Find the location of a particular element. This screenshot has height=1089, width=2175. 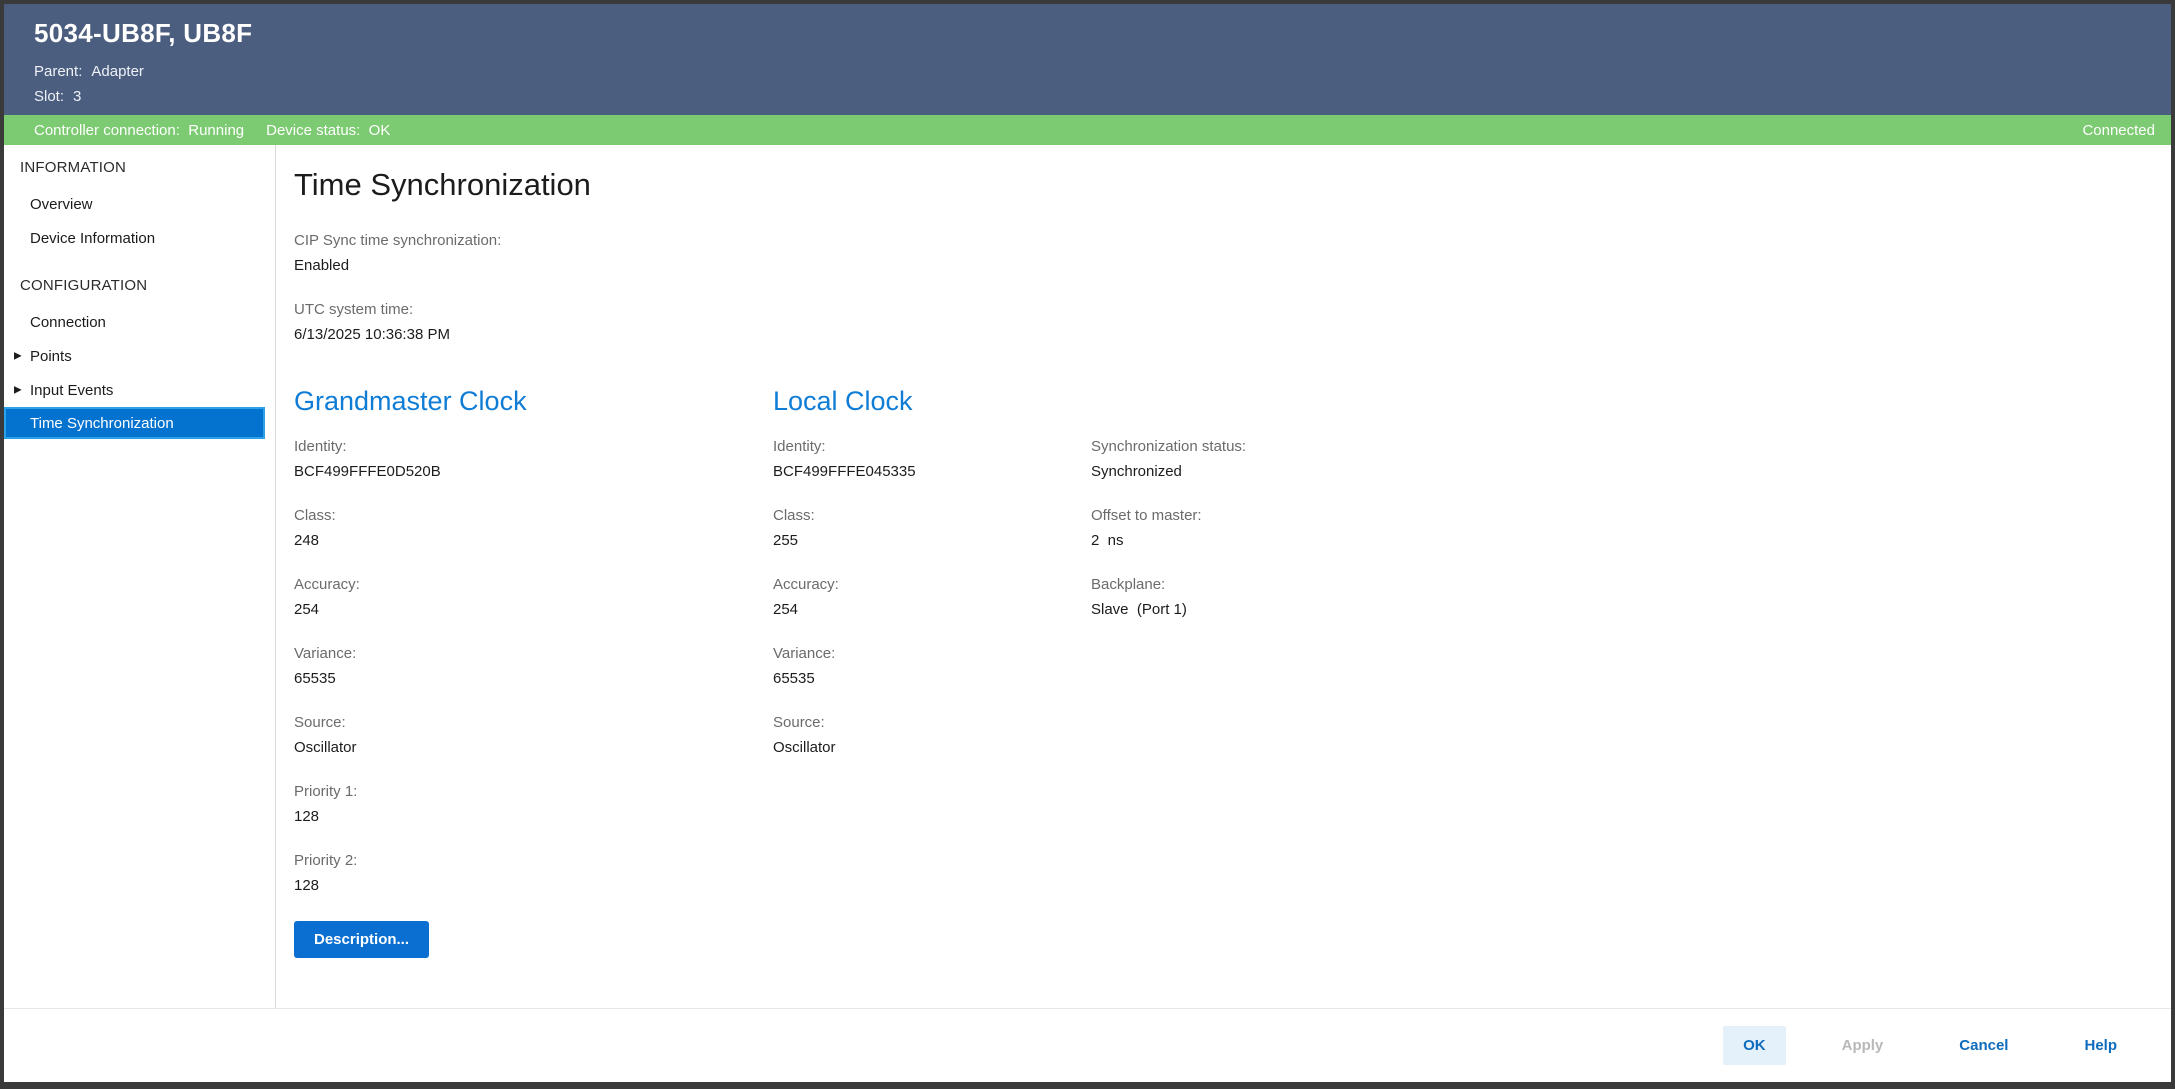

gm-priority1-label: Priority 1: is located at coordinates (326, 791).